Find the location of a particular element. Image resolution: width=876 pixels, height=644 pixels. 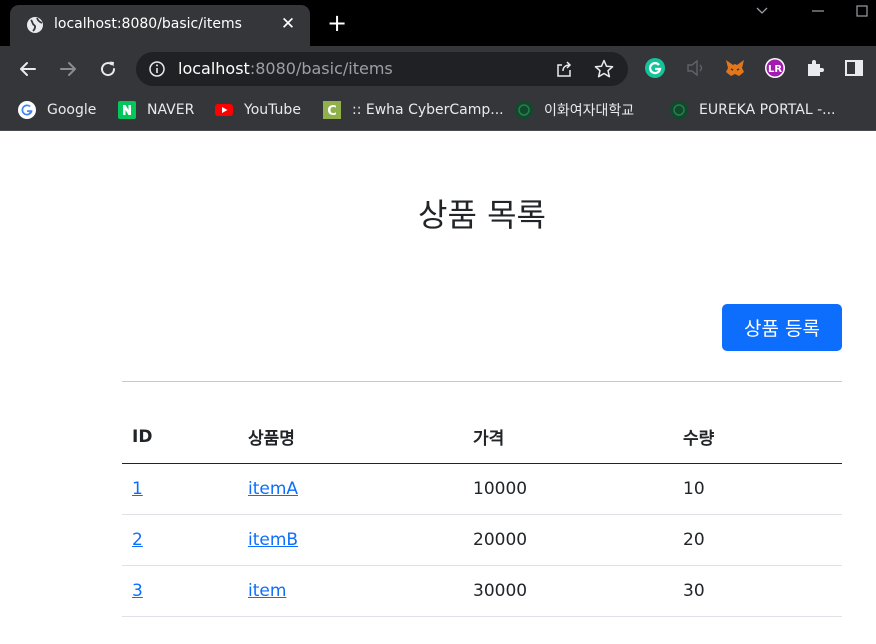

cell-id: 3 is located at coordinates (180, 591).